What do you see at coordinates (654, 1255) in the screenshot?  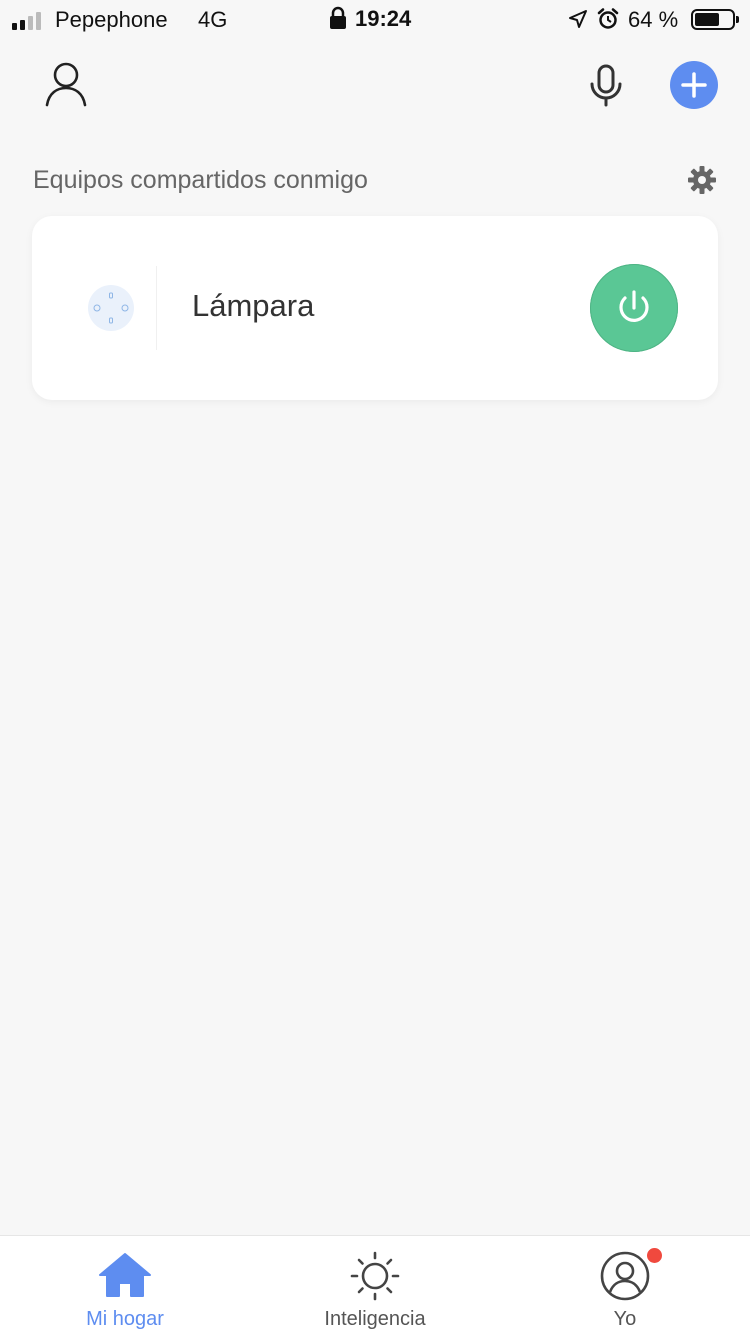 I see `notification-badge` at bounding box center [654, 1255].